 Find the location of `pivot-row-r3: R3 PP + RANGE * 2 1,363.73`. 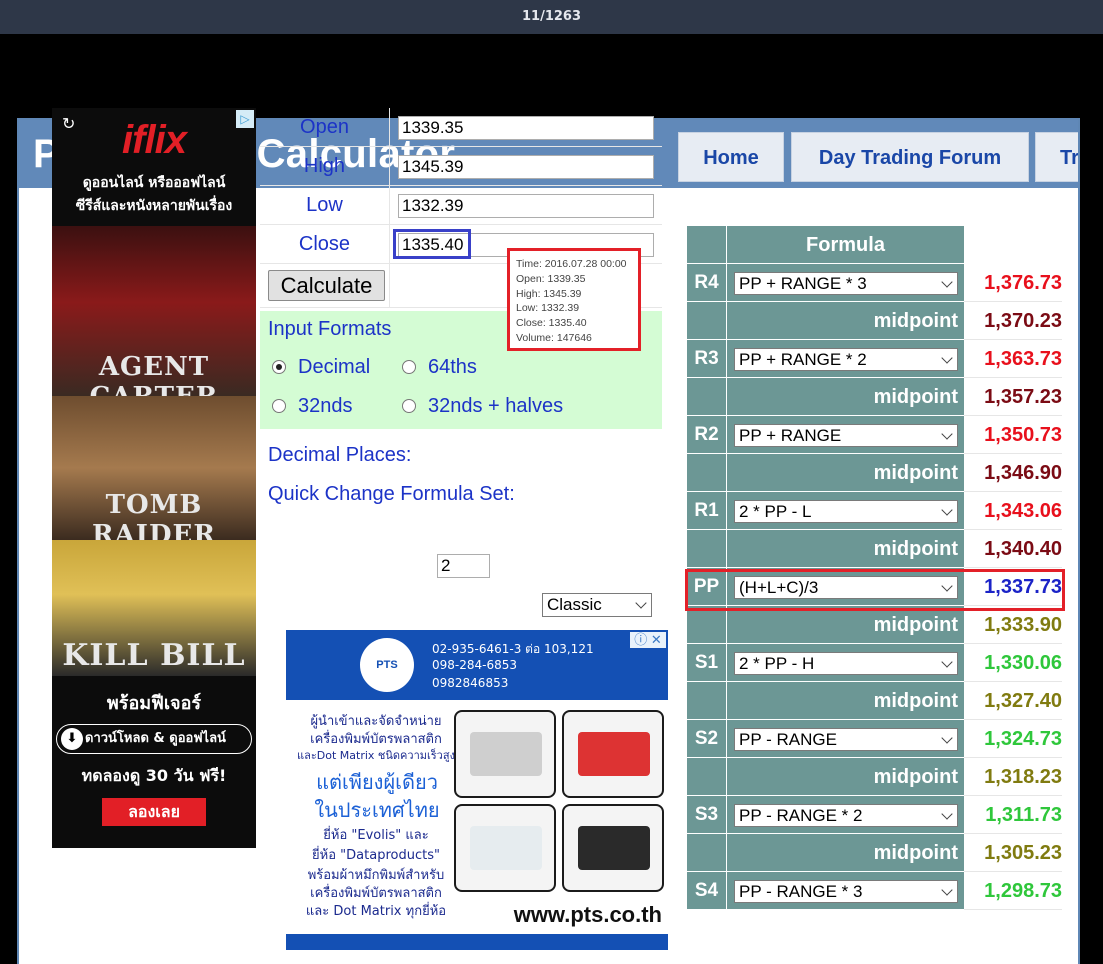

pivot-row-r3: R3 PP + RANGE * 2 1,363.73 is located at coordinates (877, 359).